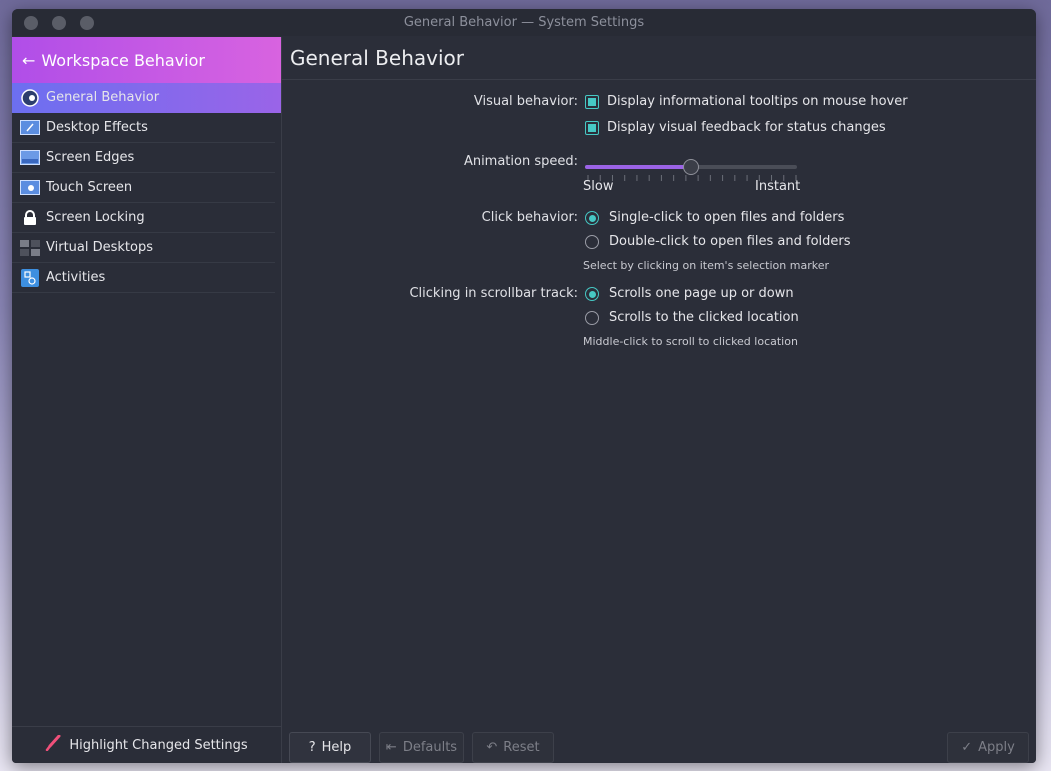 This screenshot has width=1051, height=771. I want to click on sidebar-item-general-behavior: General Behavior, so click(146, 98).